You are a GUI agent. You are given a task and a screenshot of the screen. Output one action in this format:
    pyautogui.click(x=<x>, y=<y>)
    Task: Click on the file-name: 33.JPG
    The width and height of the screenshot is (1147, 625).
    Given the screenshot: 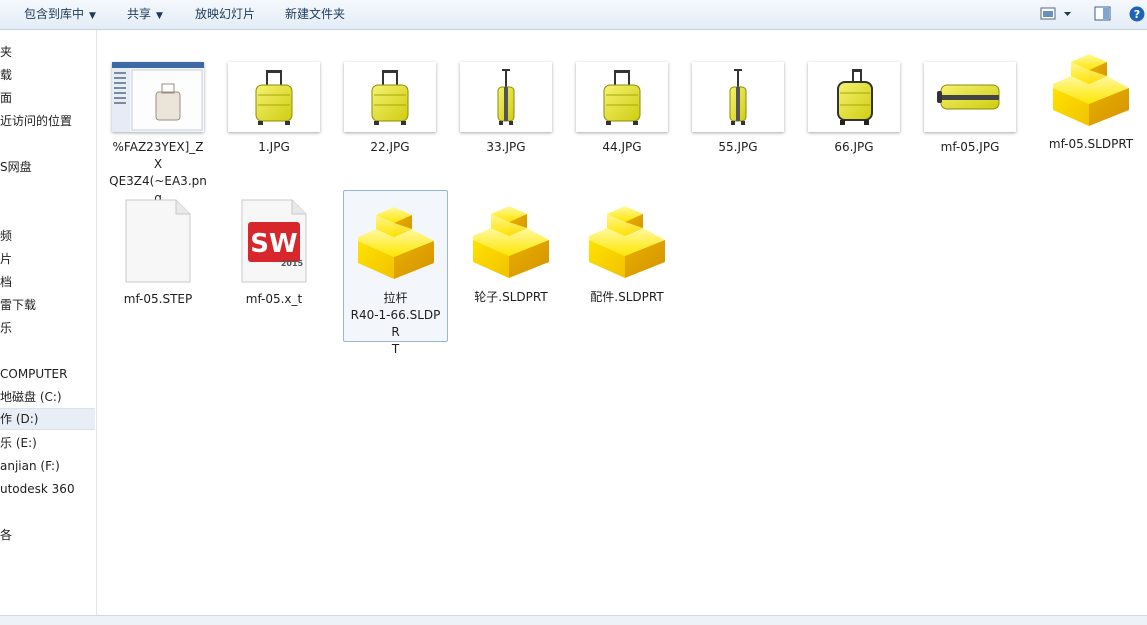 What is the action you would take?
    pyautogui.click(x=506, y=147)
    